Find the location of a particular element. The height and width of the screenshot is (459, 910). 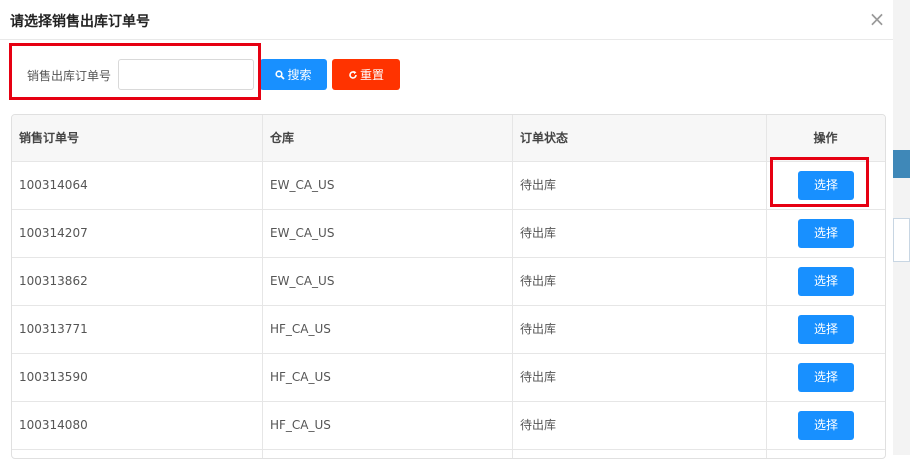

header-warehouse: 仓库 is located at coordinates (282, 138).